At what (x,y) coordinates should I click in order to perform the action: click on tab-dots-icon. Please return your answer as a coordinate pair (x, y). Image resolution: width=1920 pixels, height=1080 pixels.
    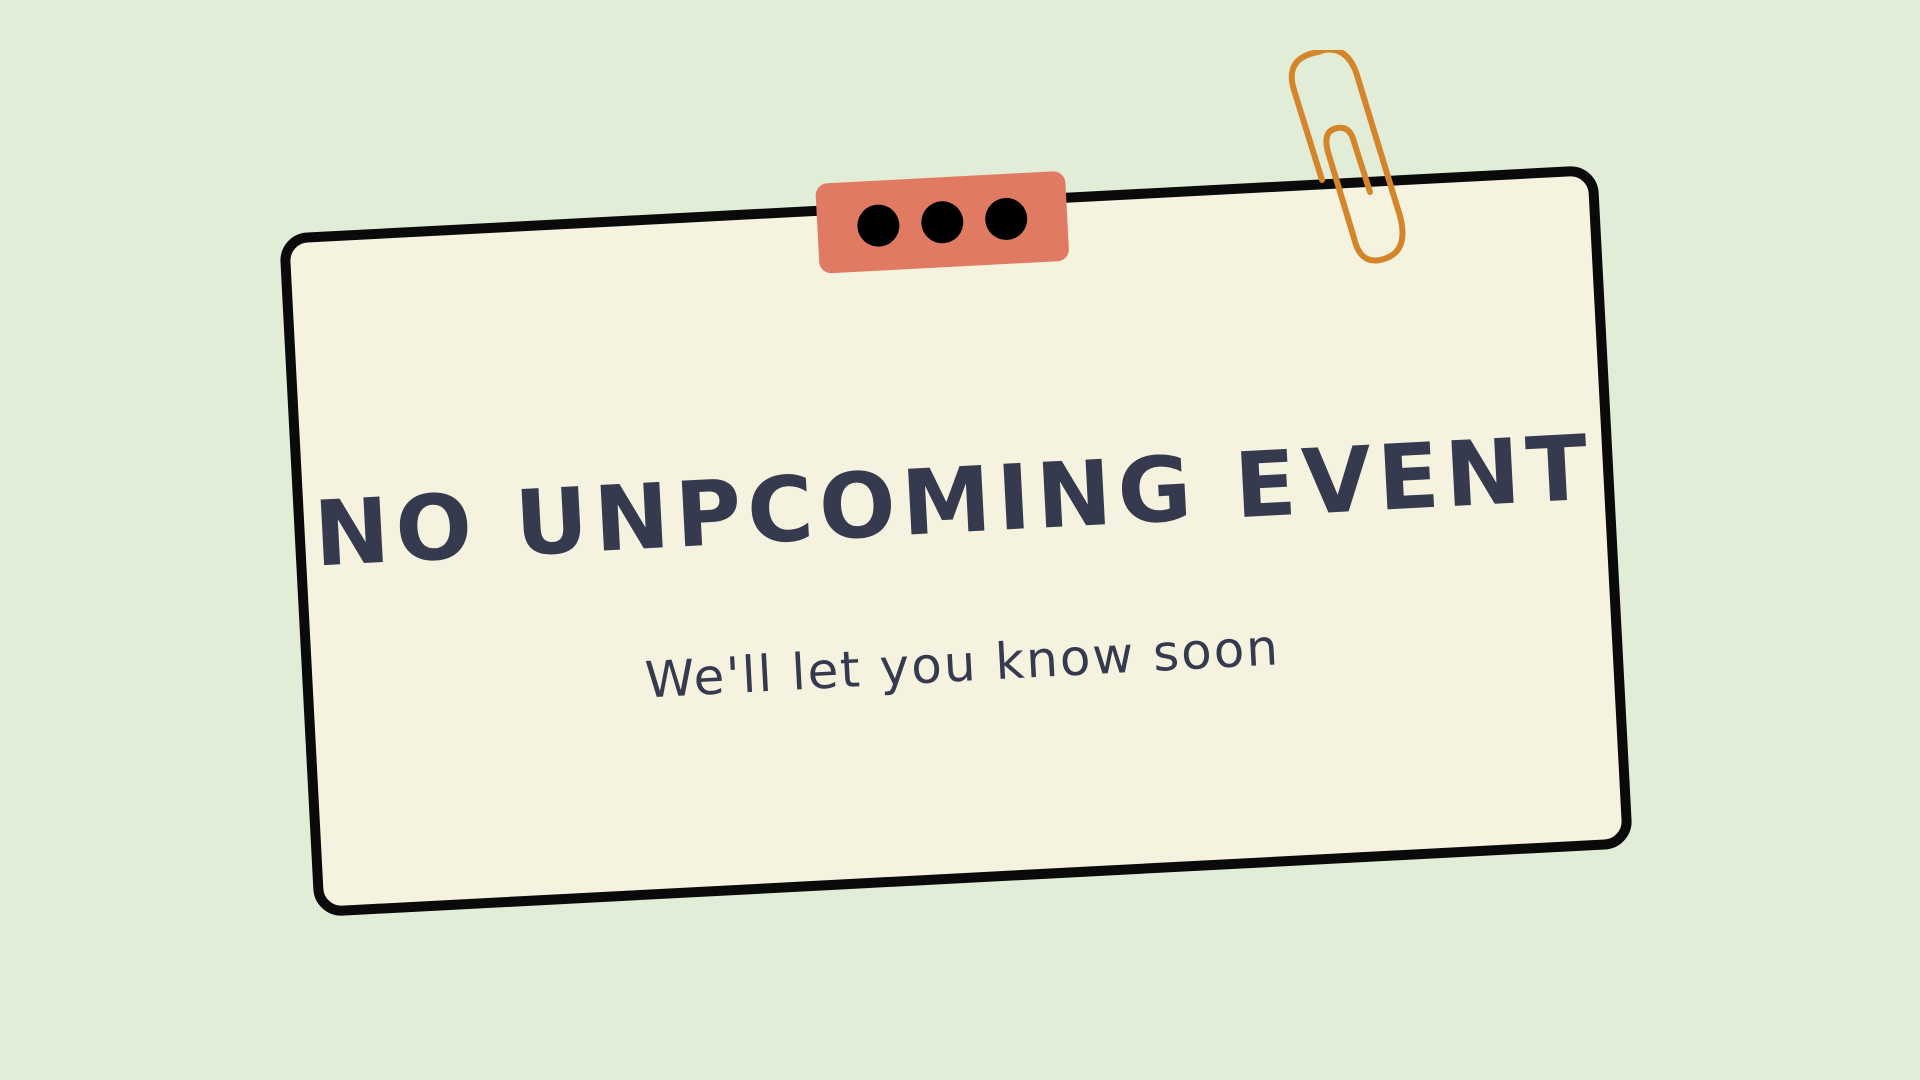
    Looking at the image, I should click on (942, 222).